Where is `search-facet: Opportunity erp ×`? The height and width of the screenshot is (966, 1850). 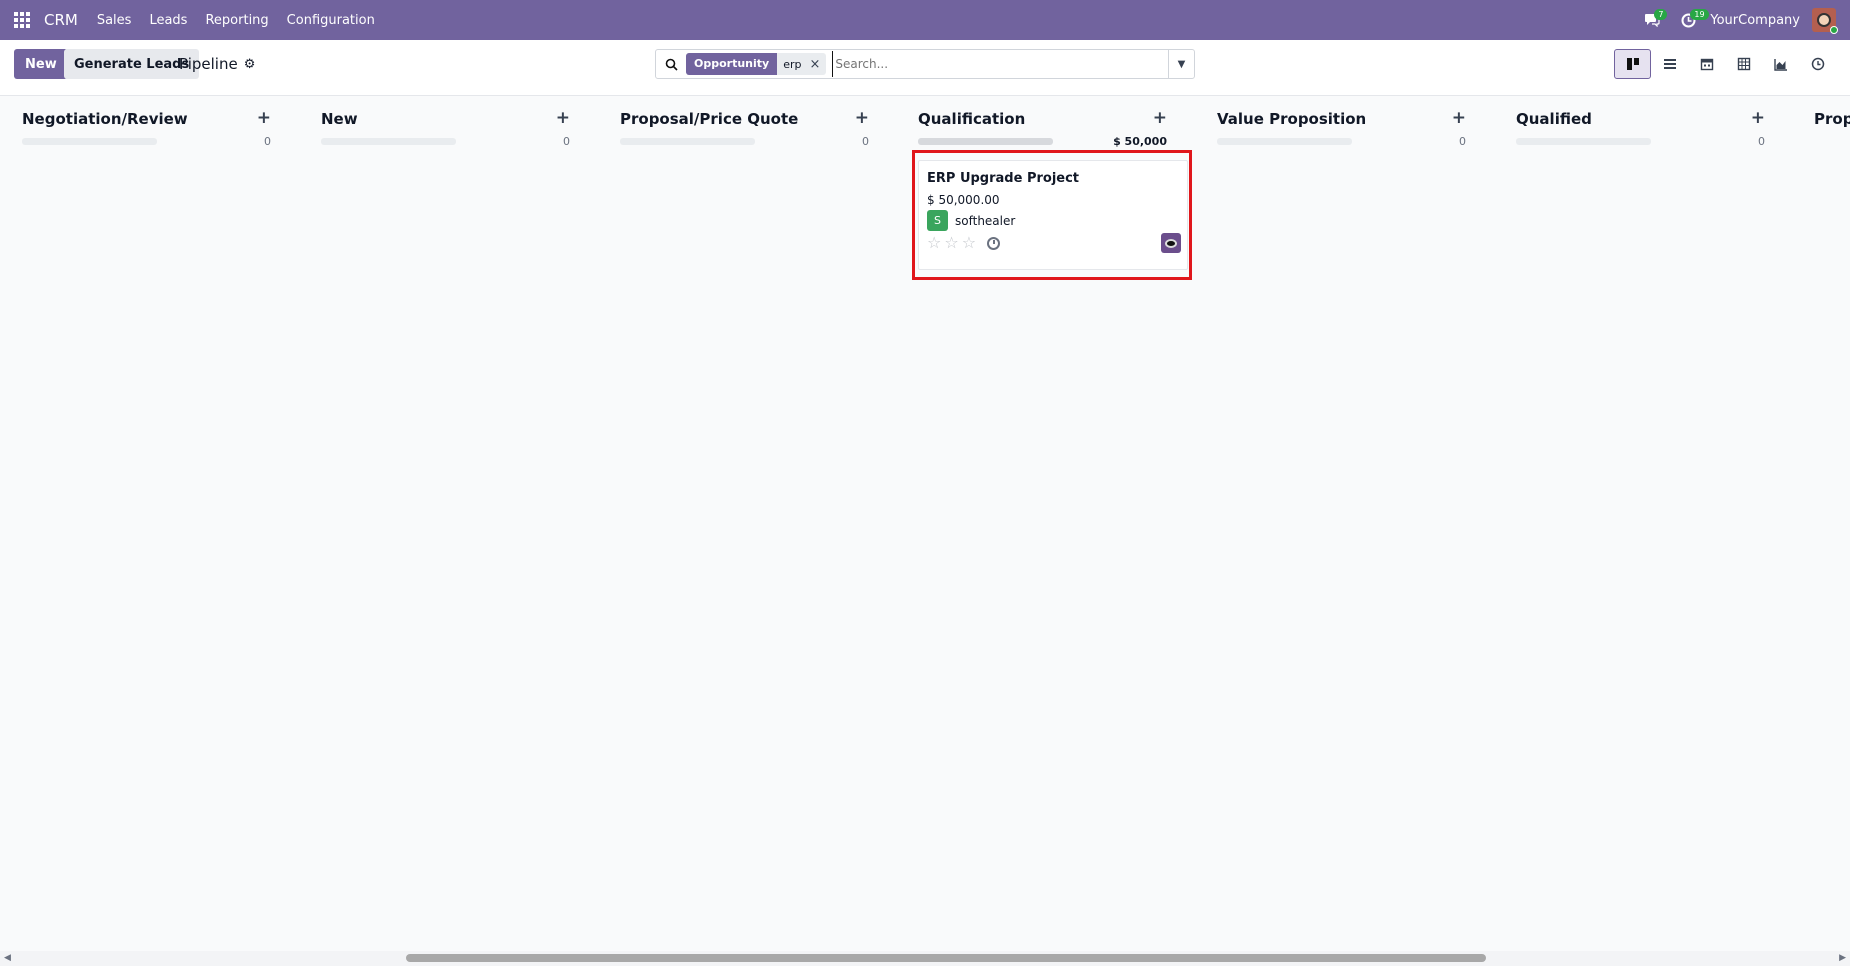
search-facet: Opportunity erp × is located at coordinates (756, 64).